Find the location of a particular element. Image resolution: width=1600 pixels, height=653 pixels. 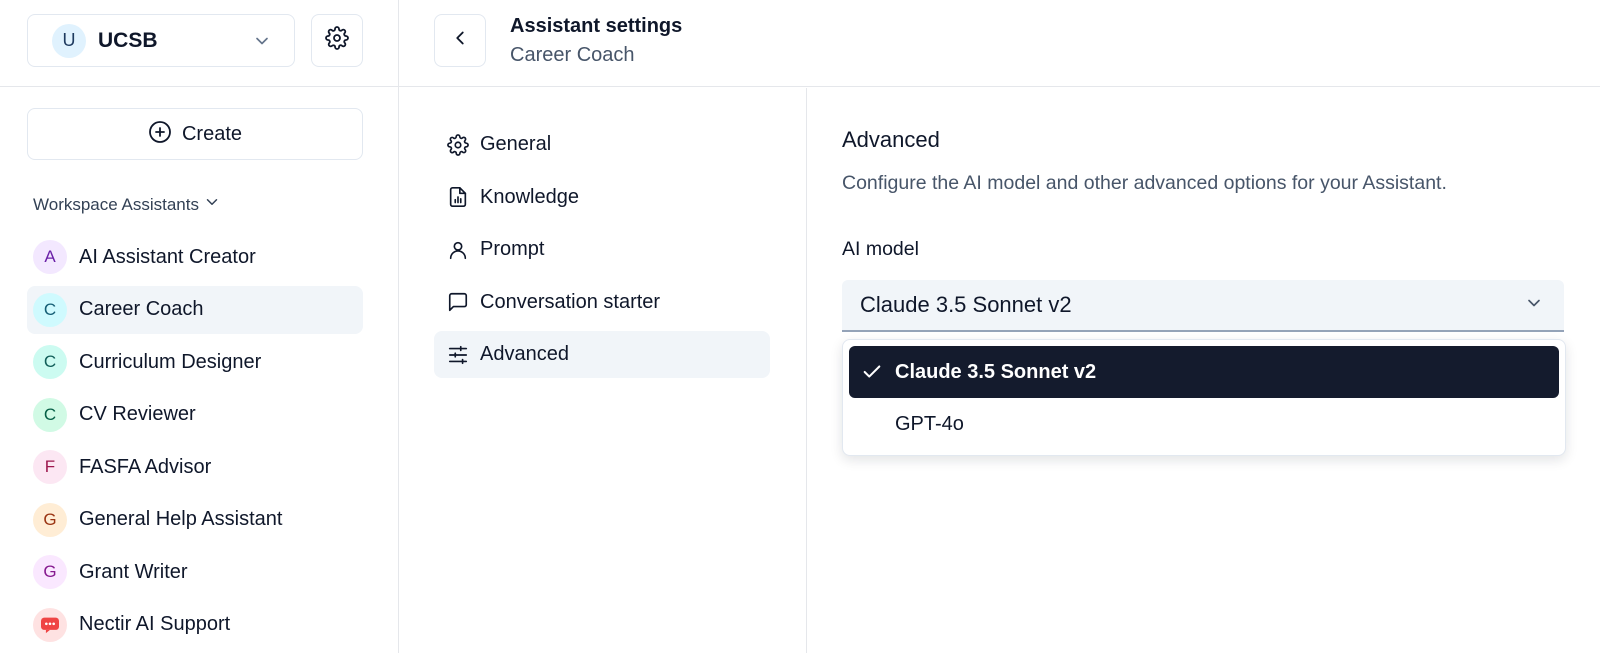

settings-nav-general: General is located at coordinates (602, 144).